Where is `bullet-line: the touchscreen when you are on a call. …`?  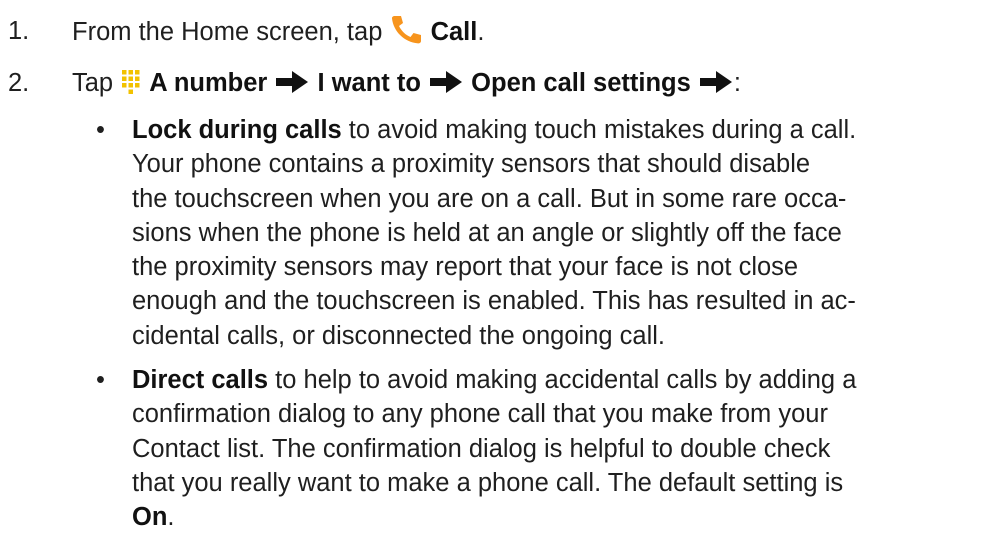
bullet-line: the touchscreen when you are on a call. … is located at coordinates (489, 198).